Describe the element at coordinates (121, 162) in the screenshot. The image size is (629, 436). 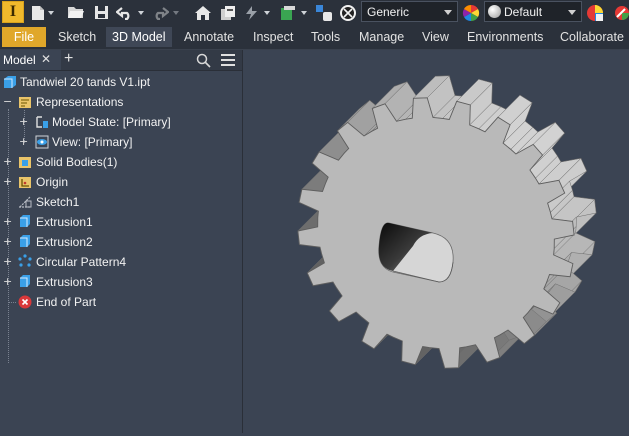
I see `tree-item-solid-bodies: + Solid Bodies(1)` at that location.